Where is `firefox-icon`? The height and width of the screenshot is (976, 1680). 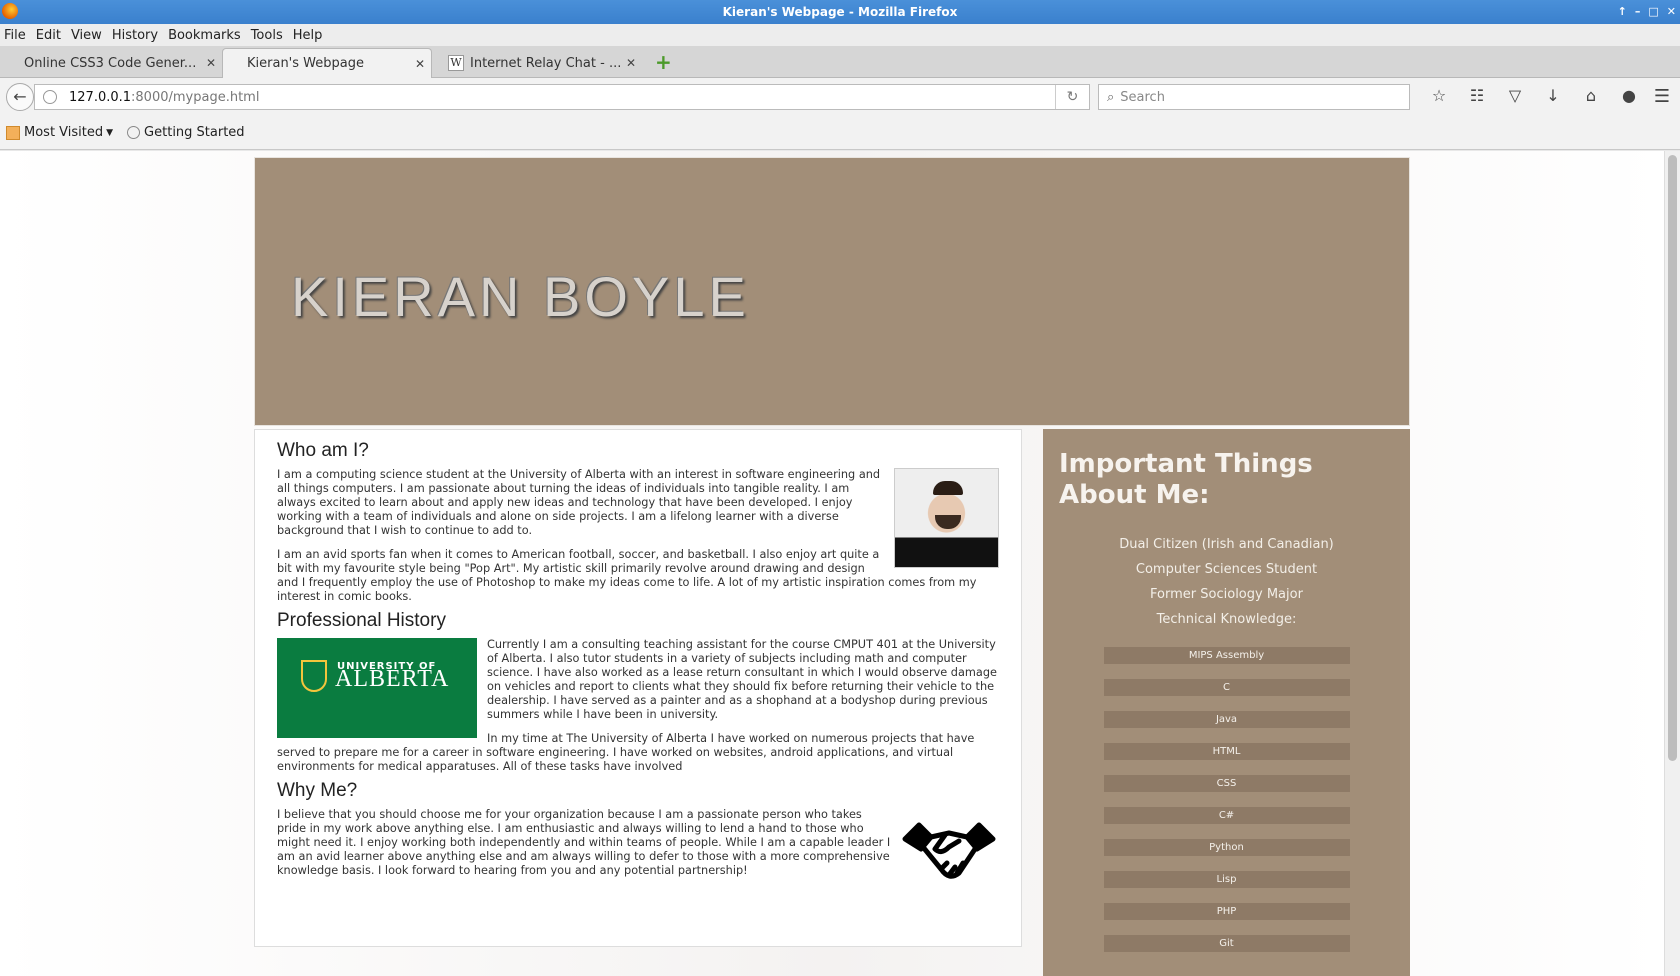 firefox-icon is located at coordinates (10, 11).